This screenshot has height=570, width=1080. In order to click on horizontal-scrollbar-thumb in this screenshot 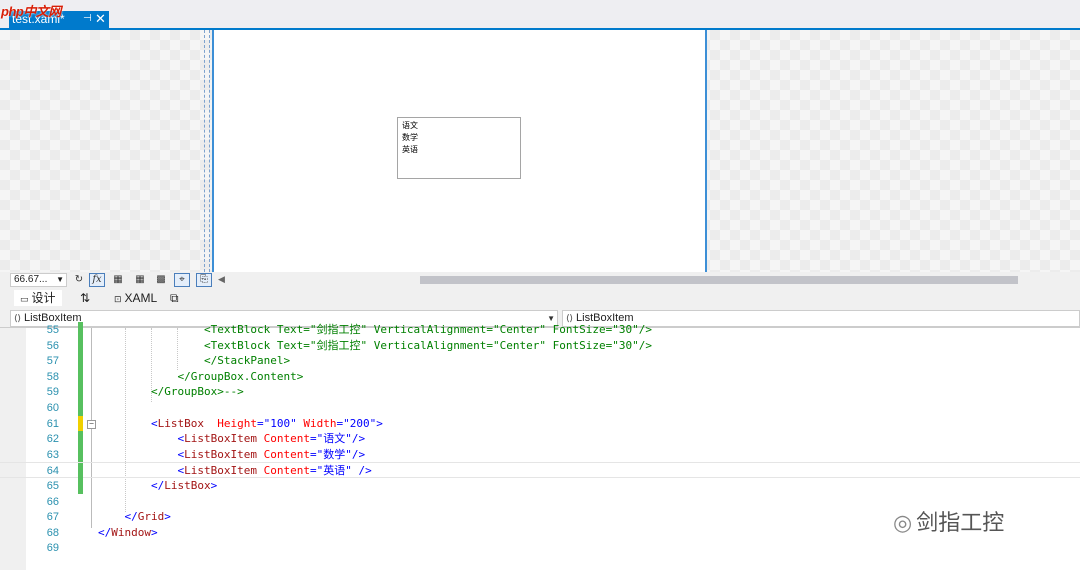, I will do `click(719, 280)`.